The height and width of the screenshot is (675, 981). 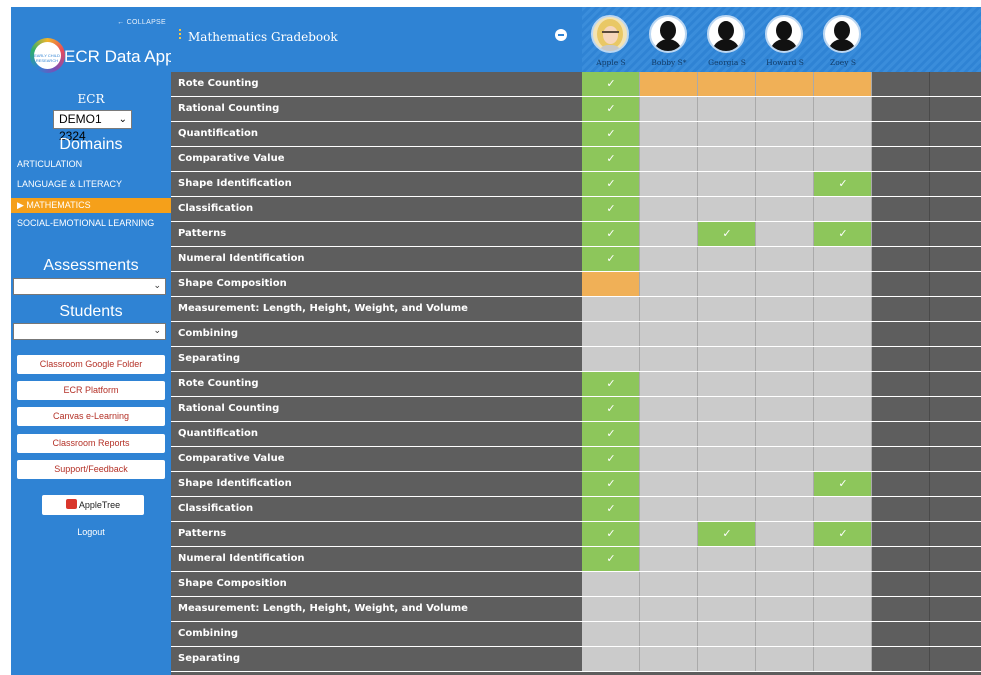 I want to click on domain-item-articulation: ARTICULATION, so click(x=91, y=164).